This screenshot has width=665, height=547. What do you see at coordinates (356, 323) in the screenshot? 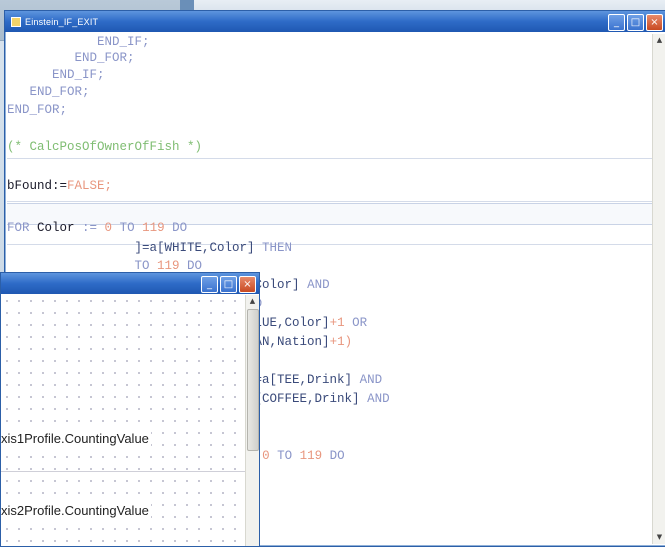
I see `code-token: OR` at bounding box center [356, 323].